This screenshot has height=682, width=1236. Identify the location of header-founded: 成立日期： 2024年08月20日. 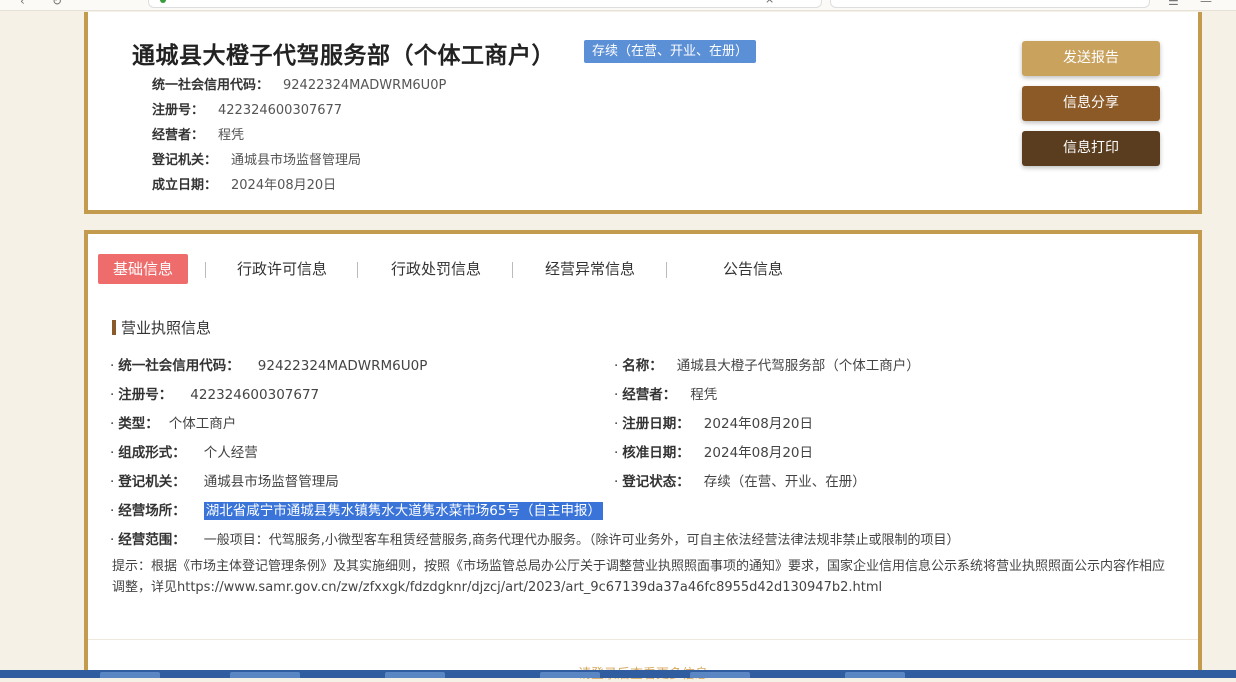
(244, 183).